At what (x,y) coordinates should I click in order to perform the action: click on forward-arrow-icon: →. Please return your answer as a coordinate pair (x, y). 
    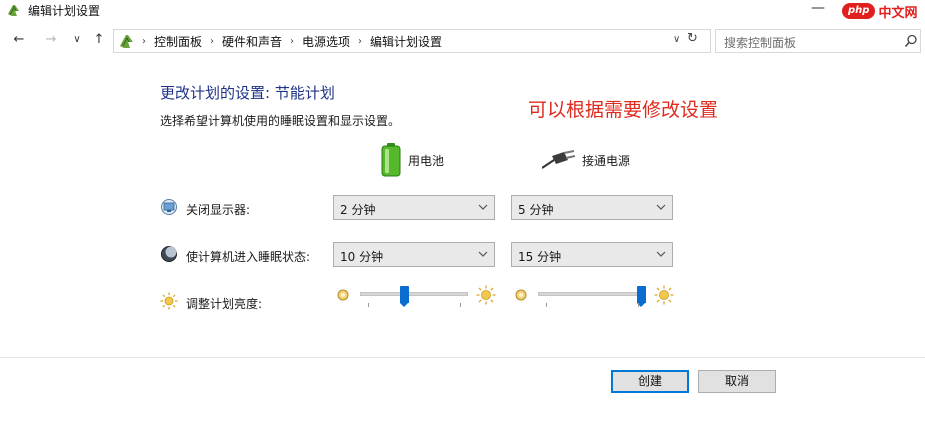
    Looking at the image, I should click on (51, 40).